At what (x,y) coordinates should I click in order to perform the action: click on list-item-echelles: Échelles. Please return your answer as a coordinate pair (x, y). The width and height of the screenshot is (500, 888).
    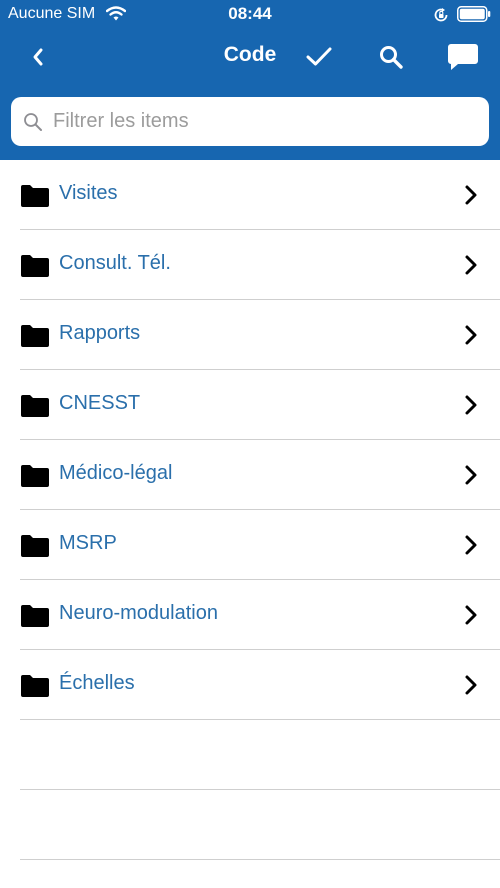
    Looking at the image, I should click on (250, 685).